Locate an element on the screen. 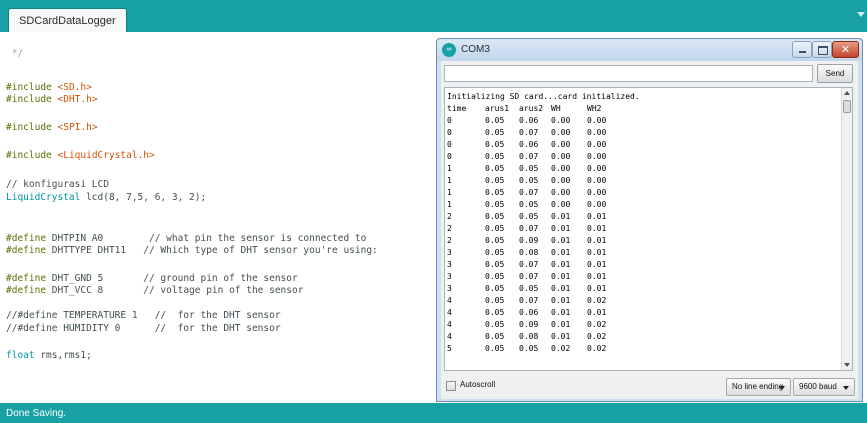 The width and height of the screenshot is (867, 423). maximize-button is located at coordinates (822, 49).